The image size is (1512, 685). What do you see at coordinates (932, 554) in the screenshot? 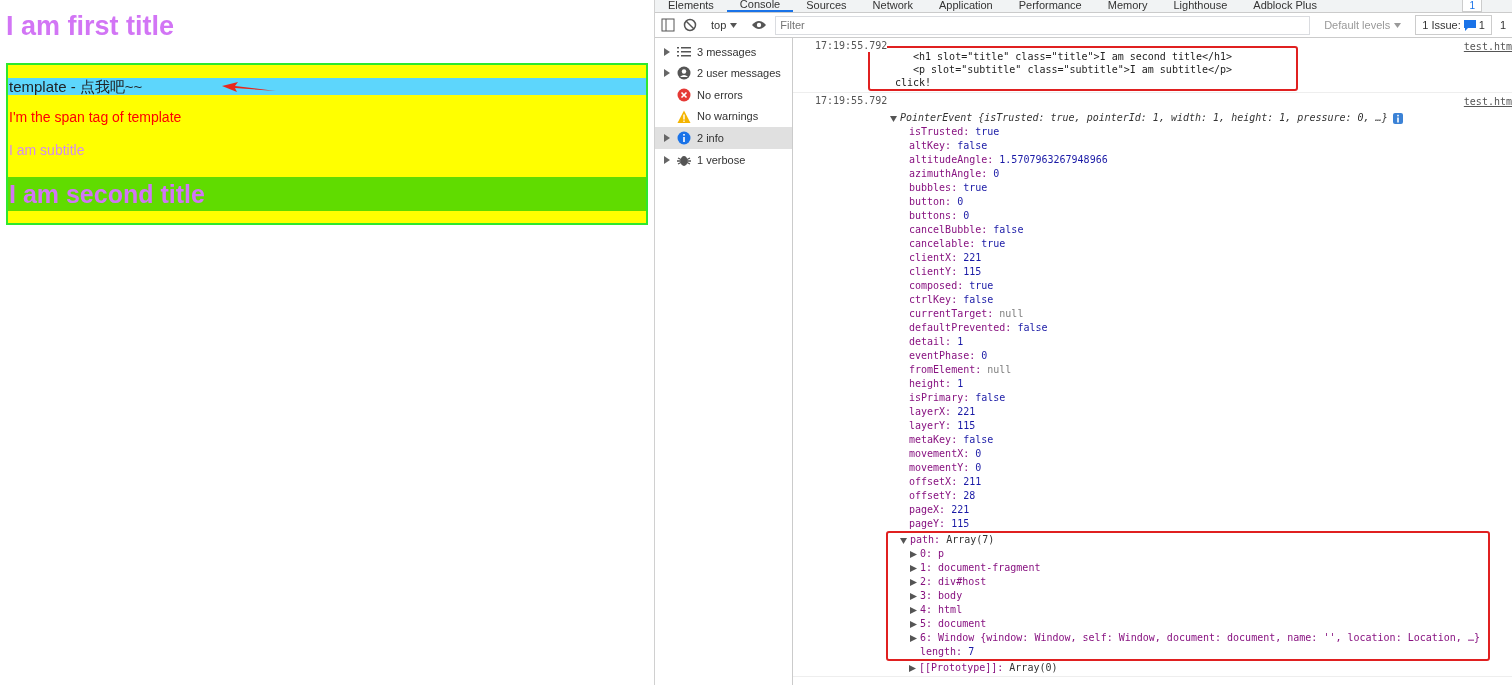
I see `property-line: 0: p` at bounding box center [932, 554].